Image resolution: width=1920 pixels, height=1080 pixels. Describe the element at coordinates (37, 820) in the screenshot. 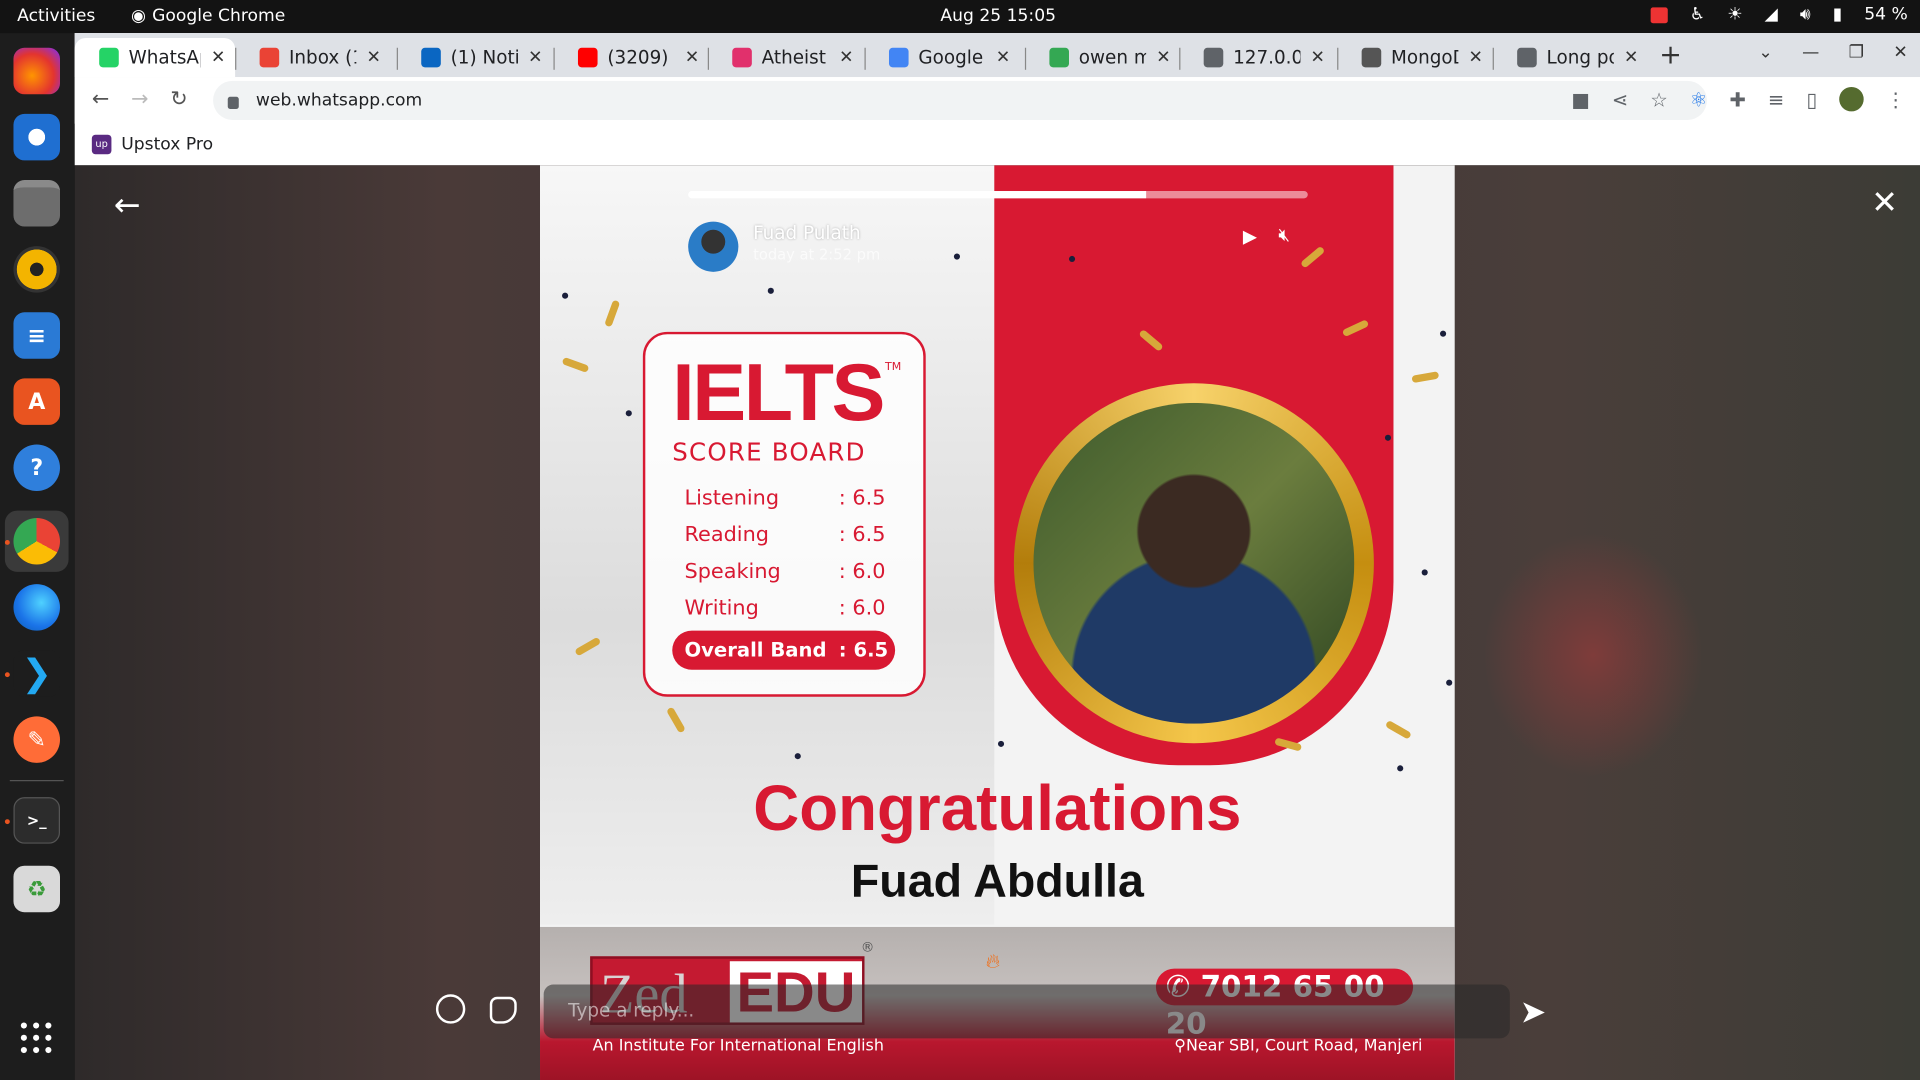

I see `terminal-icon: >_` at that location.